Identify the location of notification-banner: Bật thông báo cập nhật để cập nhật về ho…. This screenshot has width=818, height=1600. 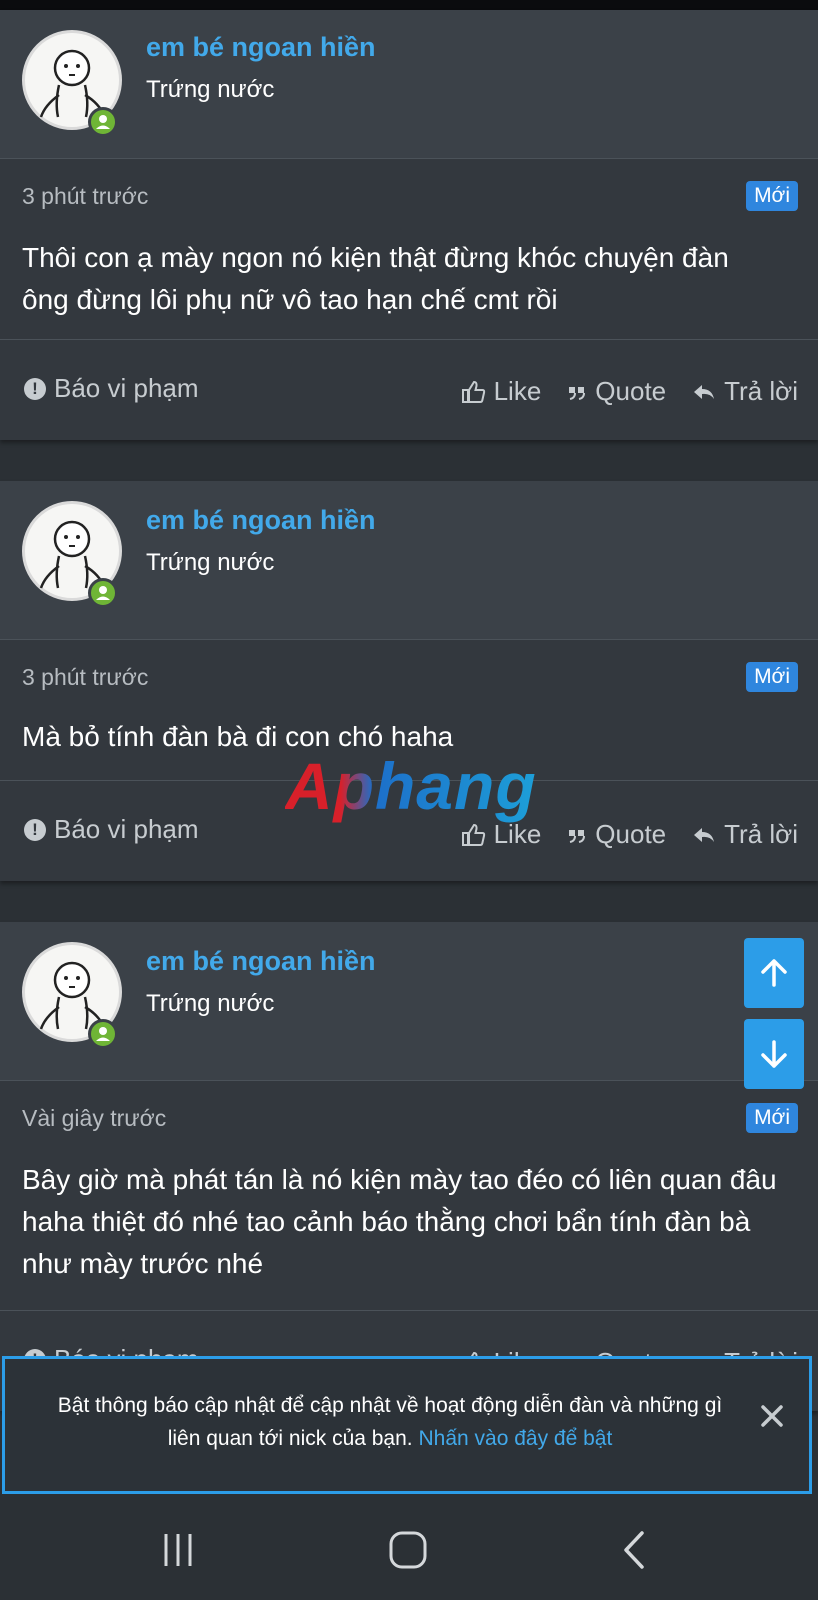
(407, 1425).